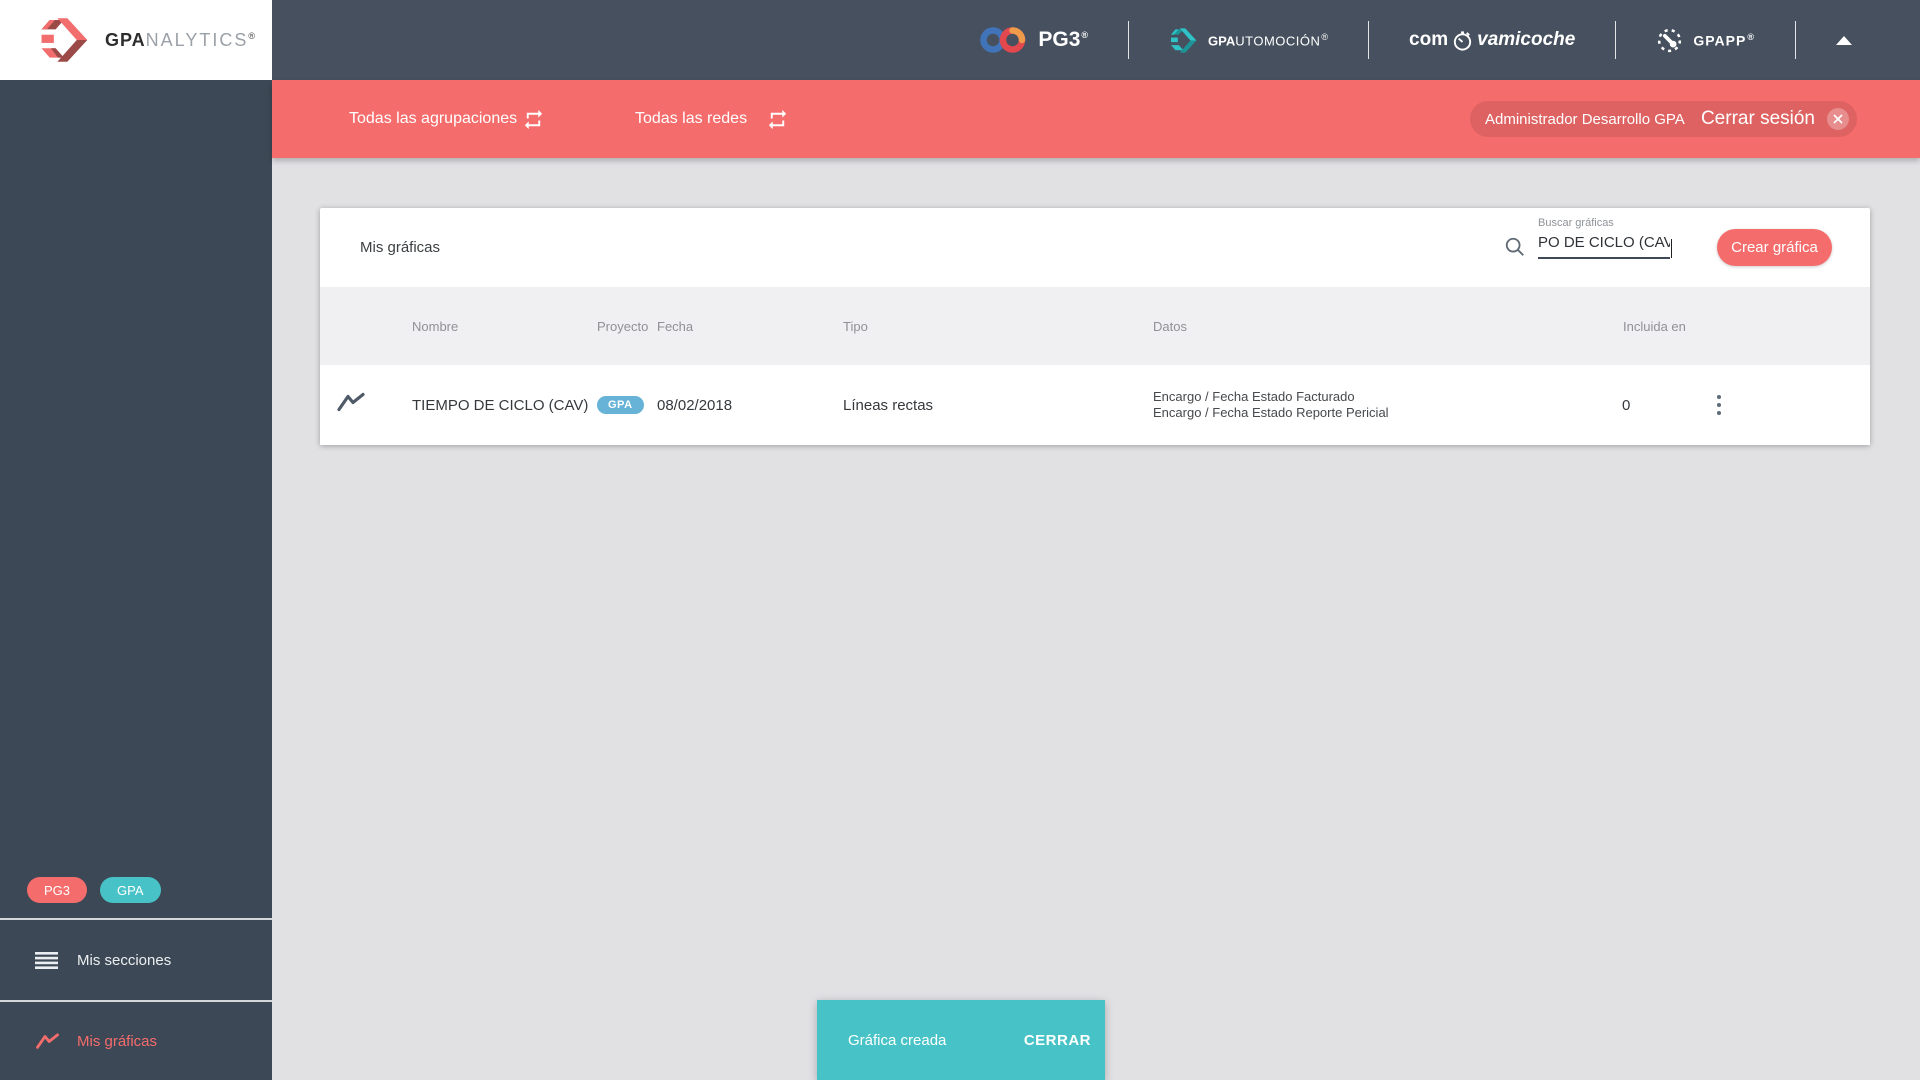 The width and height of the screenshot is (1920, 1080). What do you see at coordinates (1170, 326) in the screenshot?
I see `column-header-data: Datos` at bounding box center [1170, 326].